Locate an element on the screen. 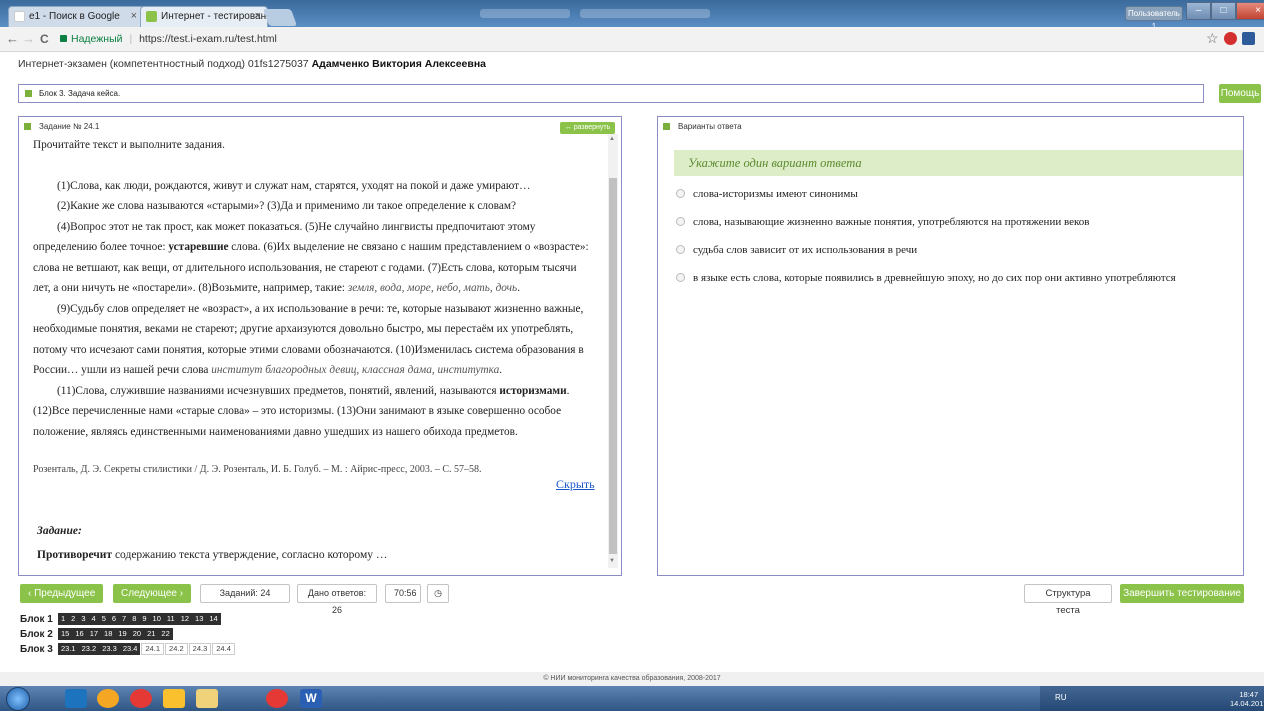  task-cell: 19 is located at coordinates (122, 634).